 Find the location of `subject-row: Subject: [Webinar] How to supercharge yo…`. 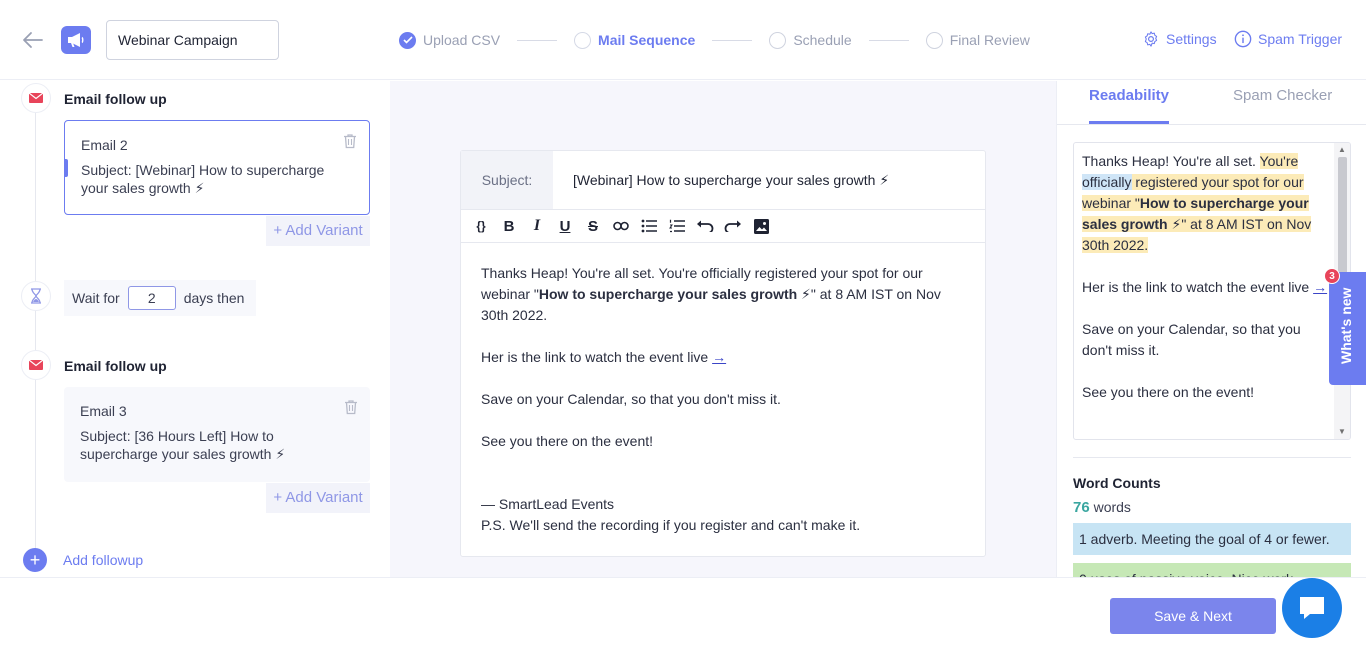

subject-row: Subject: [Webinar] How to supercharge yo… is located at coordinates (723, 180).